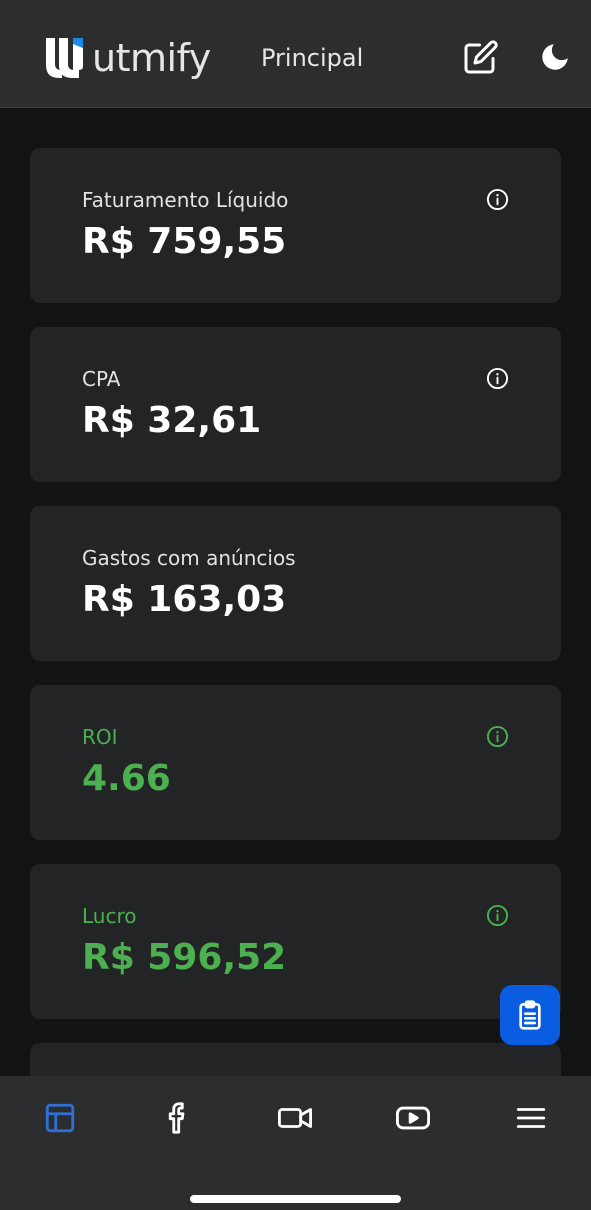  I want to click on page-title: Principal, so click(312, 58).